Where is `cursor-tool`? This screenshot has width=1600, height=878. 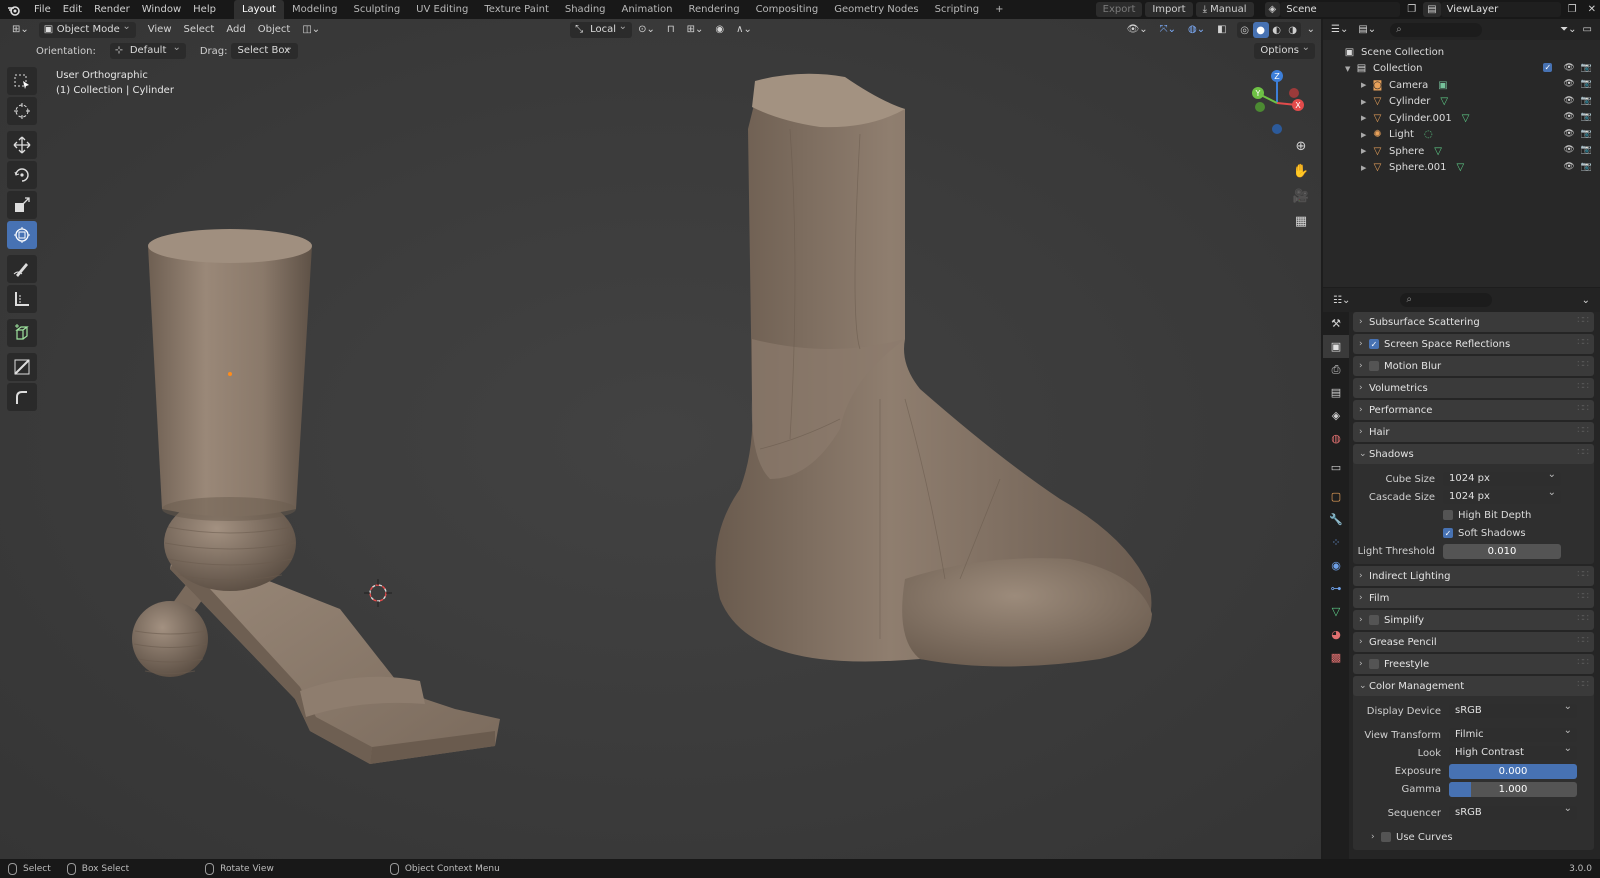 cursor-tool is located at coordinates (22, 111).